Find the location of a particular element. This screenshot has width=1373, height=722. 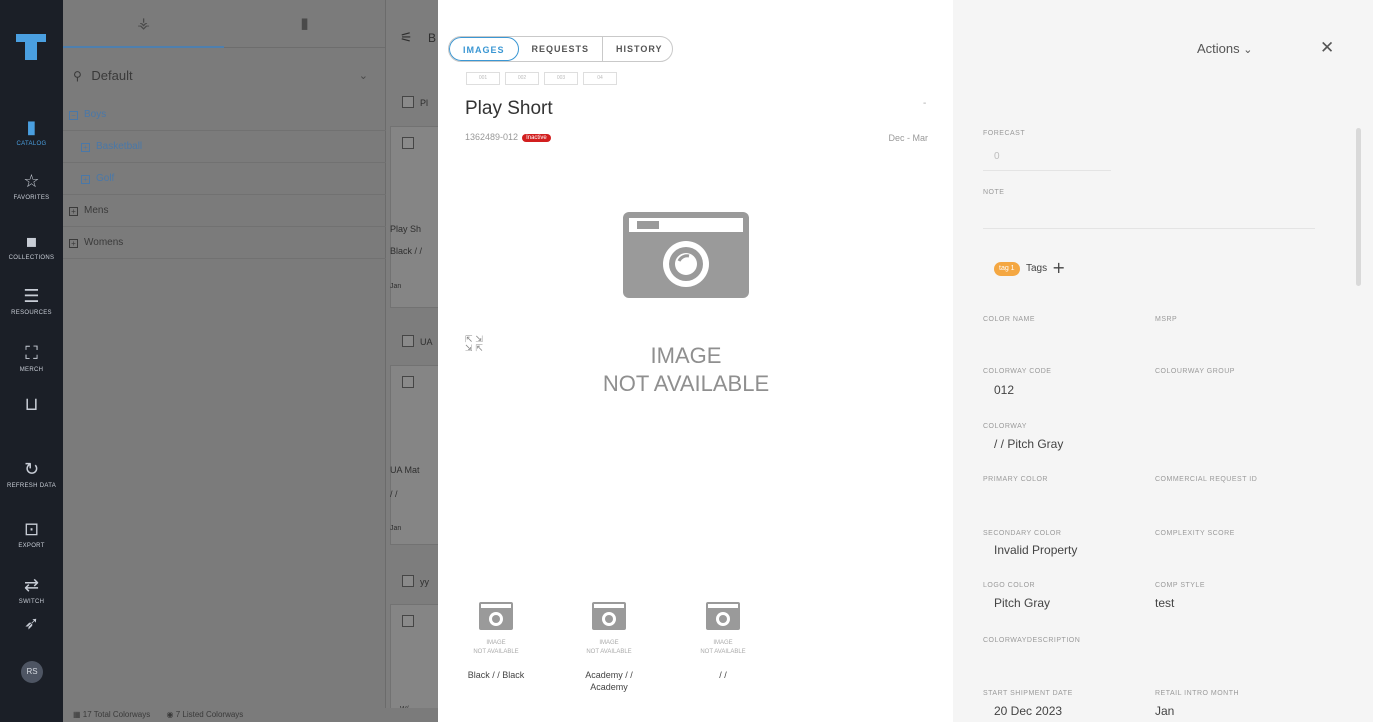

tree-item-womens: + Womens is located at coordinates (224, 243).